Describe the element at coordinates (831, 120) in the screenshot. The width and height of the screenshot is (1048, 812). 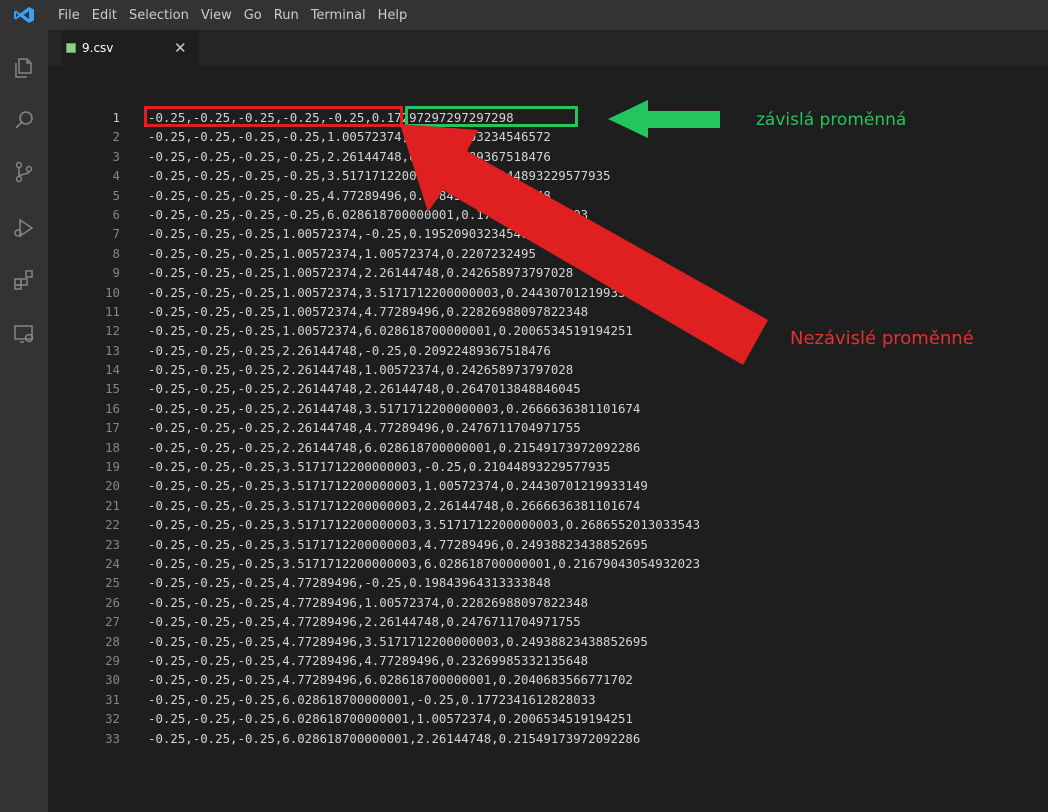
I see `dependent-variable-label: závislá proměnná` at that location.